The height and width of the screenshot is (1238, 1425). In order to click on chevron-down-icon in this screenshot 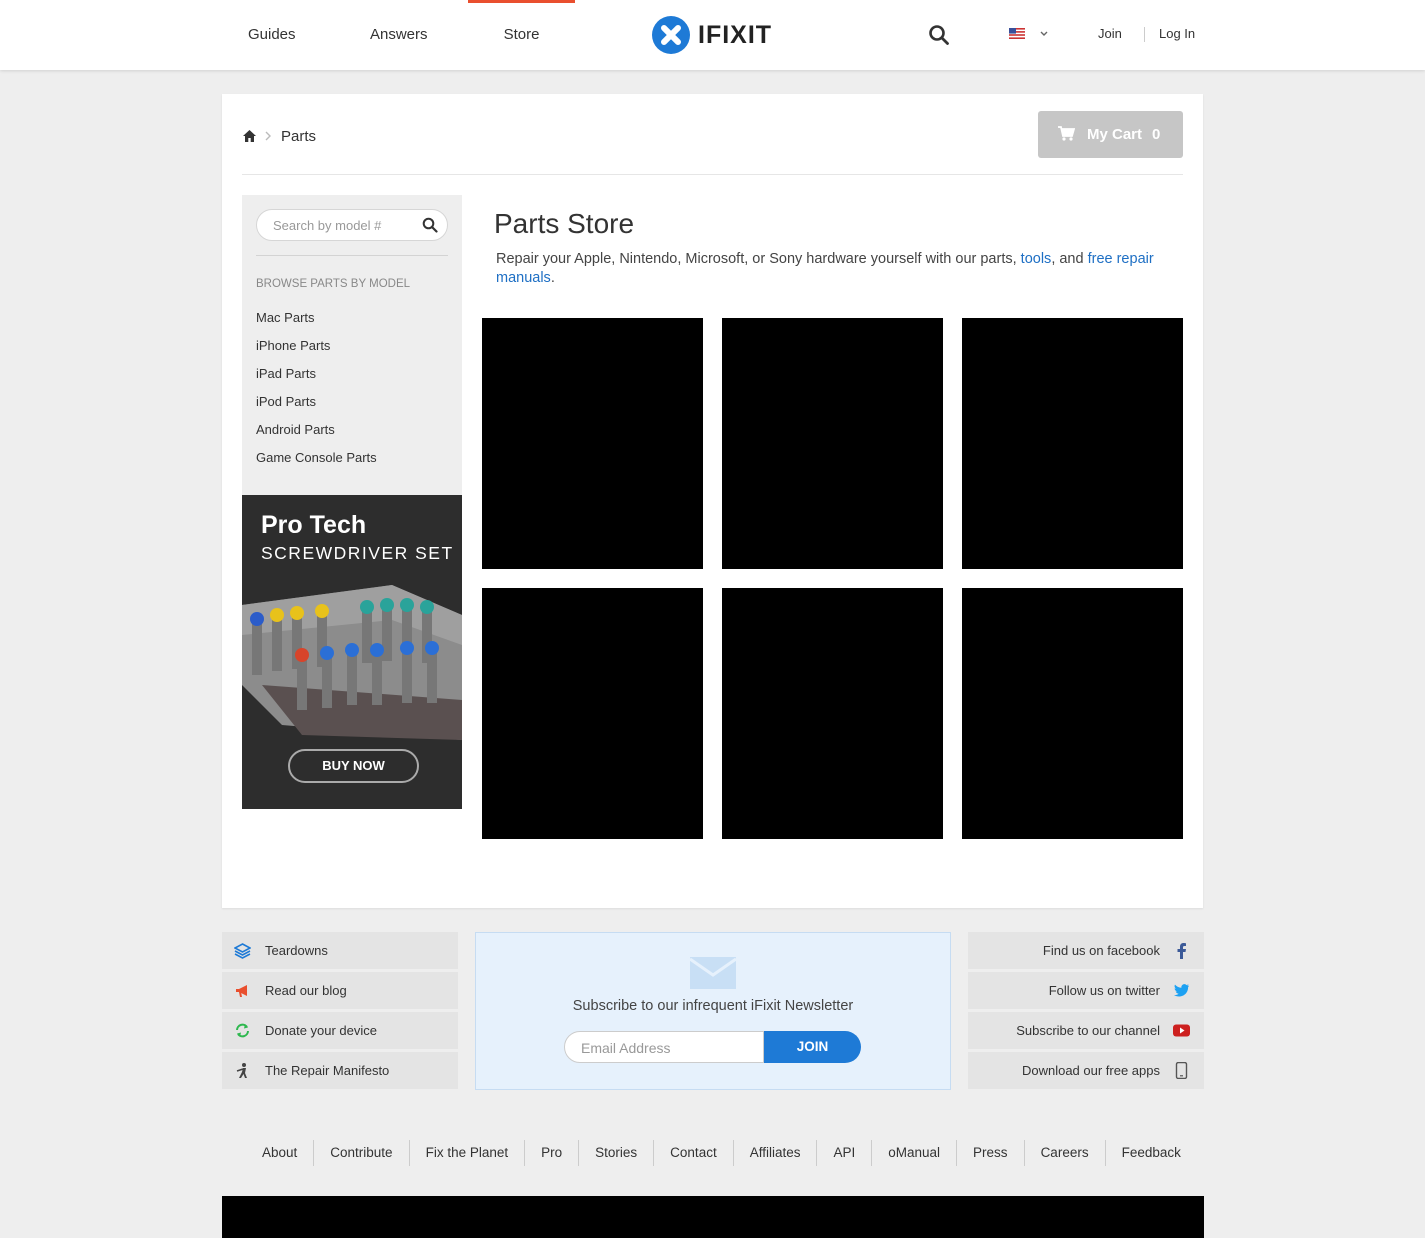, I will do `click(1044, 33)`.